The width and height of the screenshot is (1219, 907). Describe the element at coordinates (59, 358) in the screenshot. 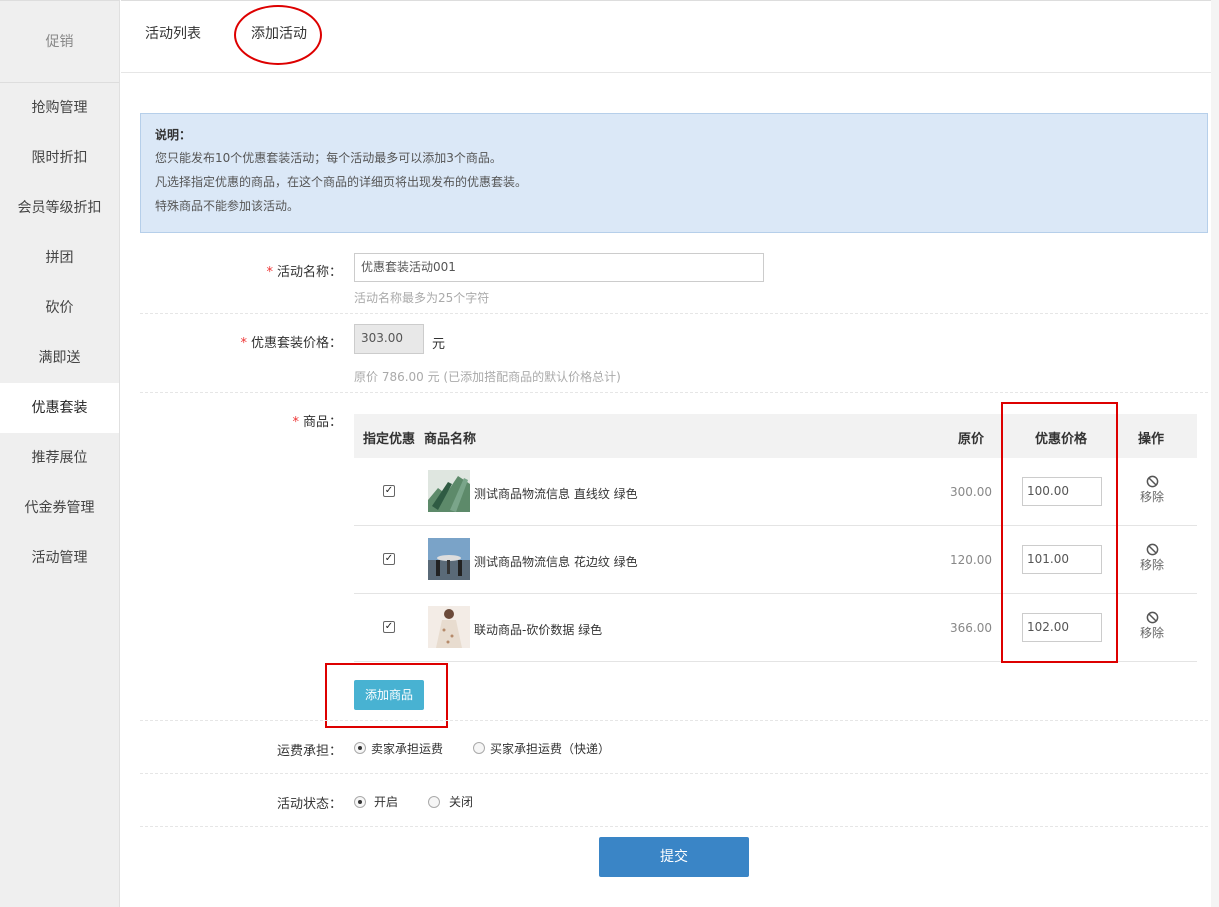

I see `sidebar-item-full-gift: 满即送` at that location.